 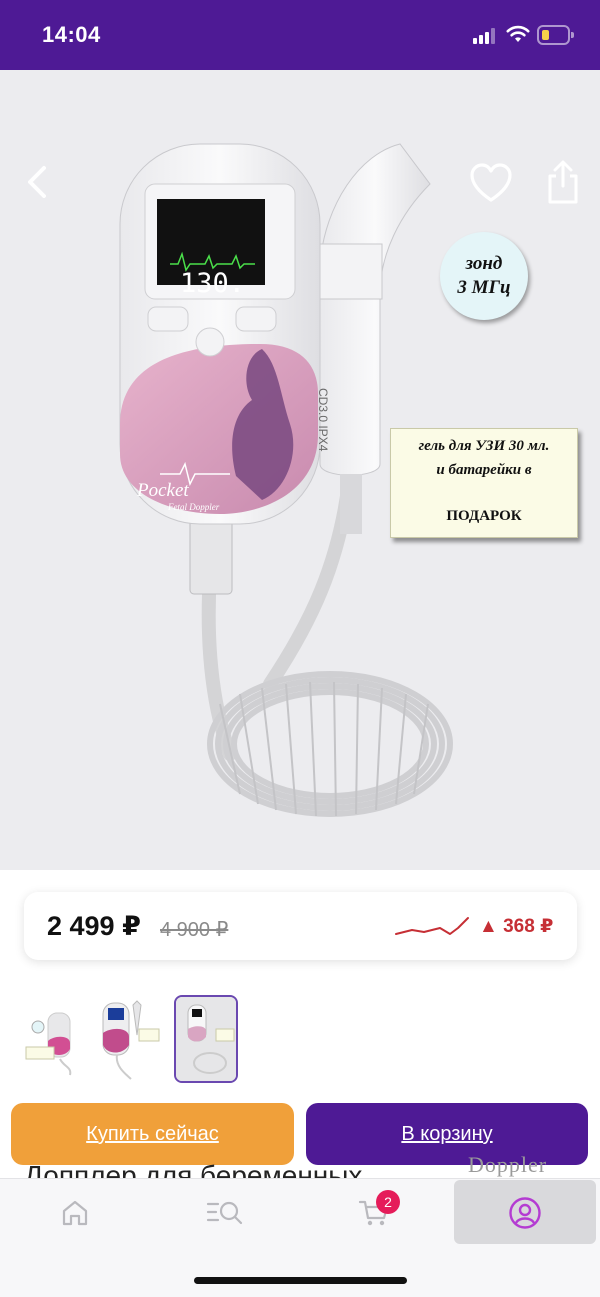 What do you see at coordinates (388, 1202) in the screenshot?
I see `cart-count-badge: 2` at bounding box center [388, 1202].